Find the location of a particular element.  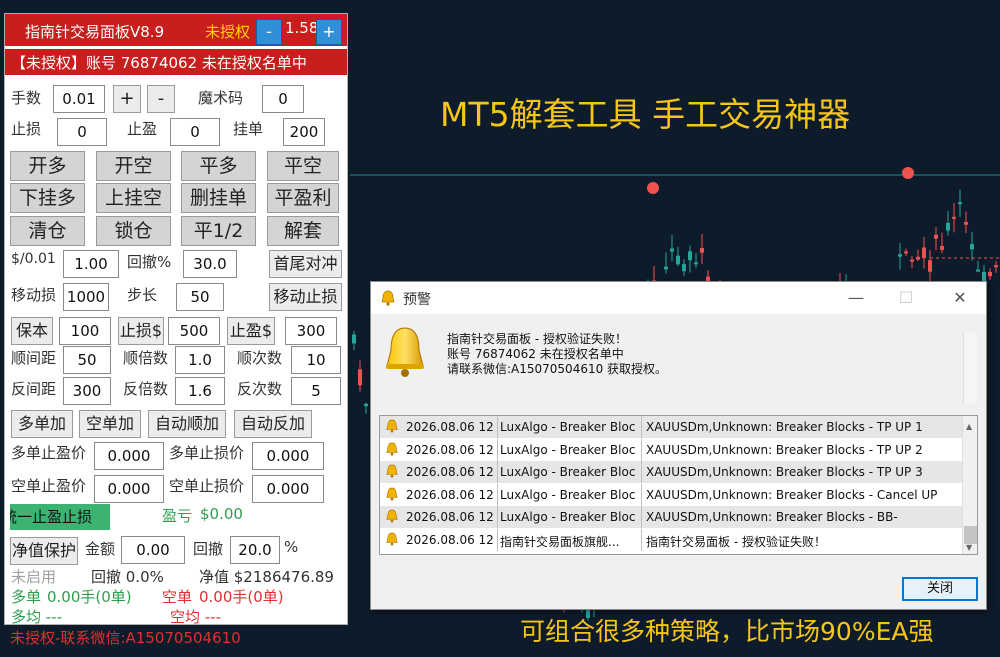

sell-limit-button: 上挂空 is located at coordinates (133, 198).